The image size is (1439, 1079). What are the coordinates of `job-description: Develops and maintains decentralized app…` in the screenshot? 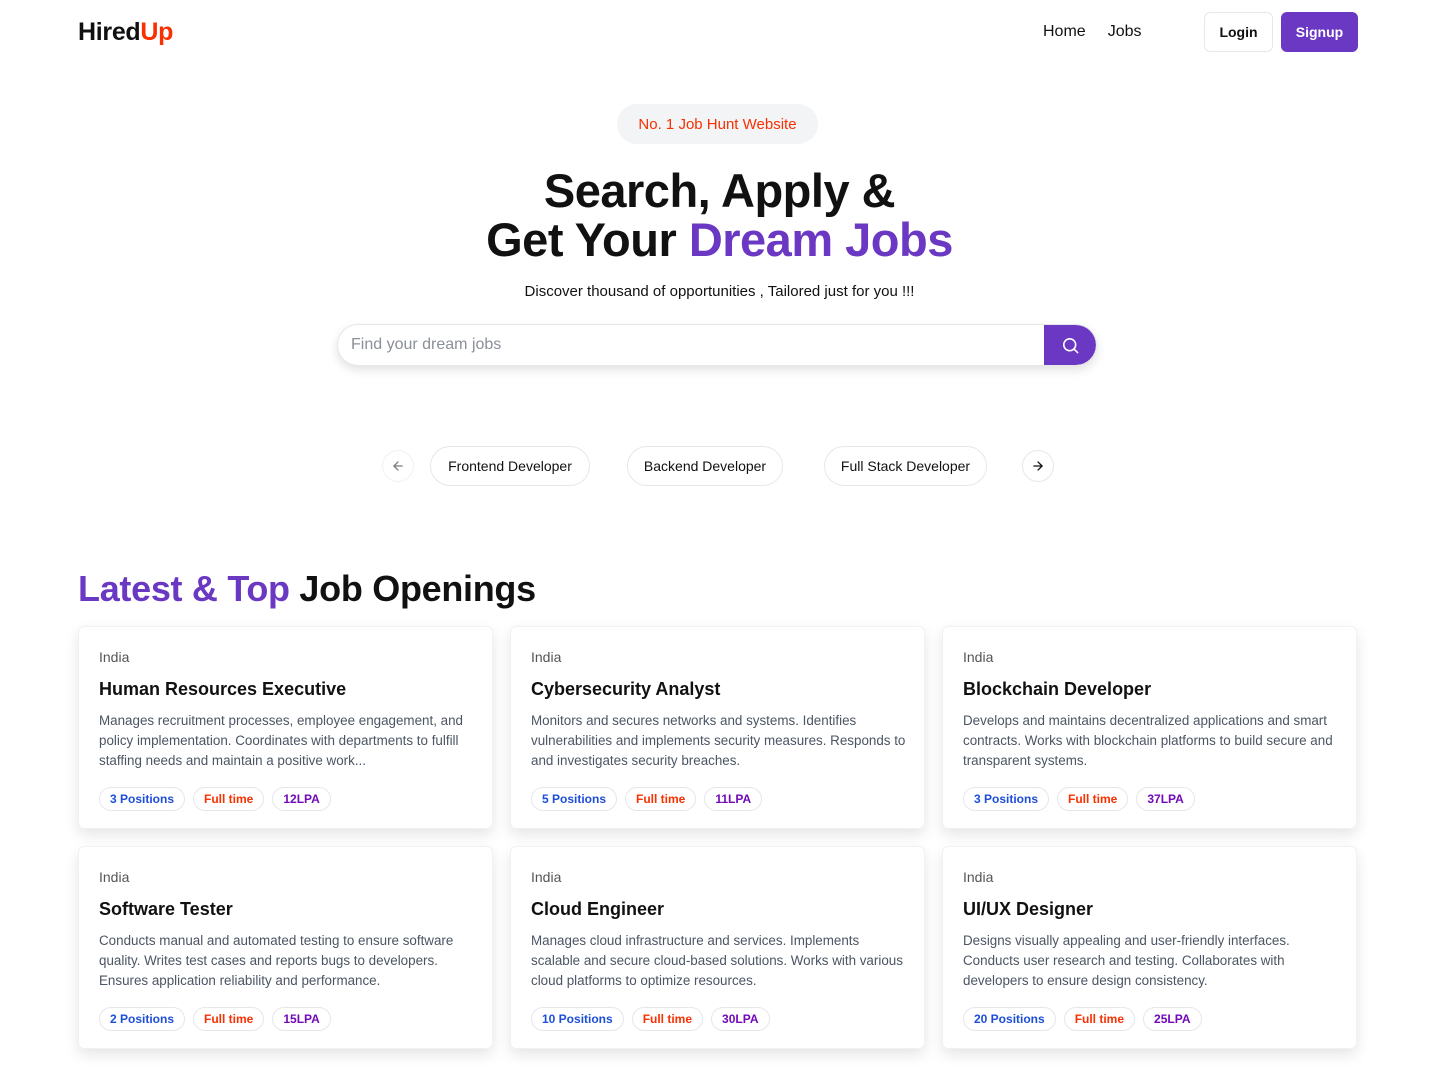 It's located at (1148, 740).